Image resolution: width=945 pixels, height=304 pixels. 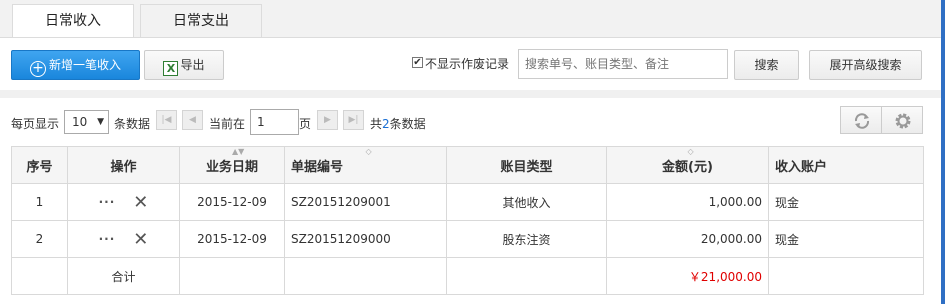 I want to click on export-button: X 导出, so click(x=184, y=65).